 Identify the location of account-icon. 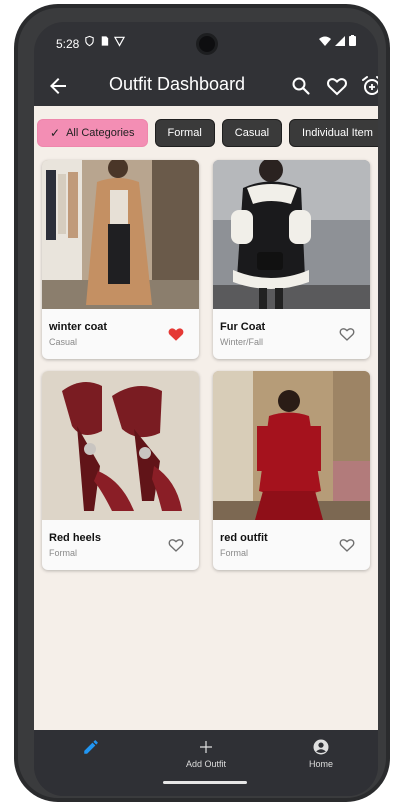
(321, 747).